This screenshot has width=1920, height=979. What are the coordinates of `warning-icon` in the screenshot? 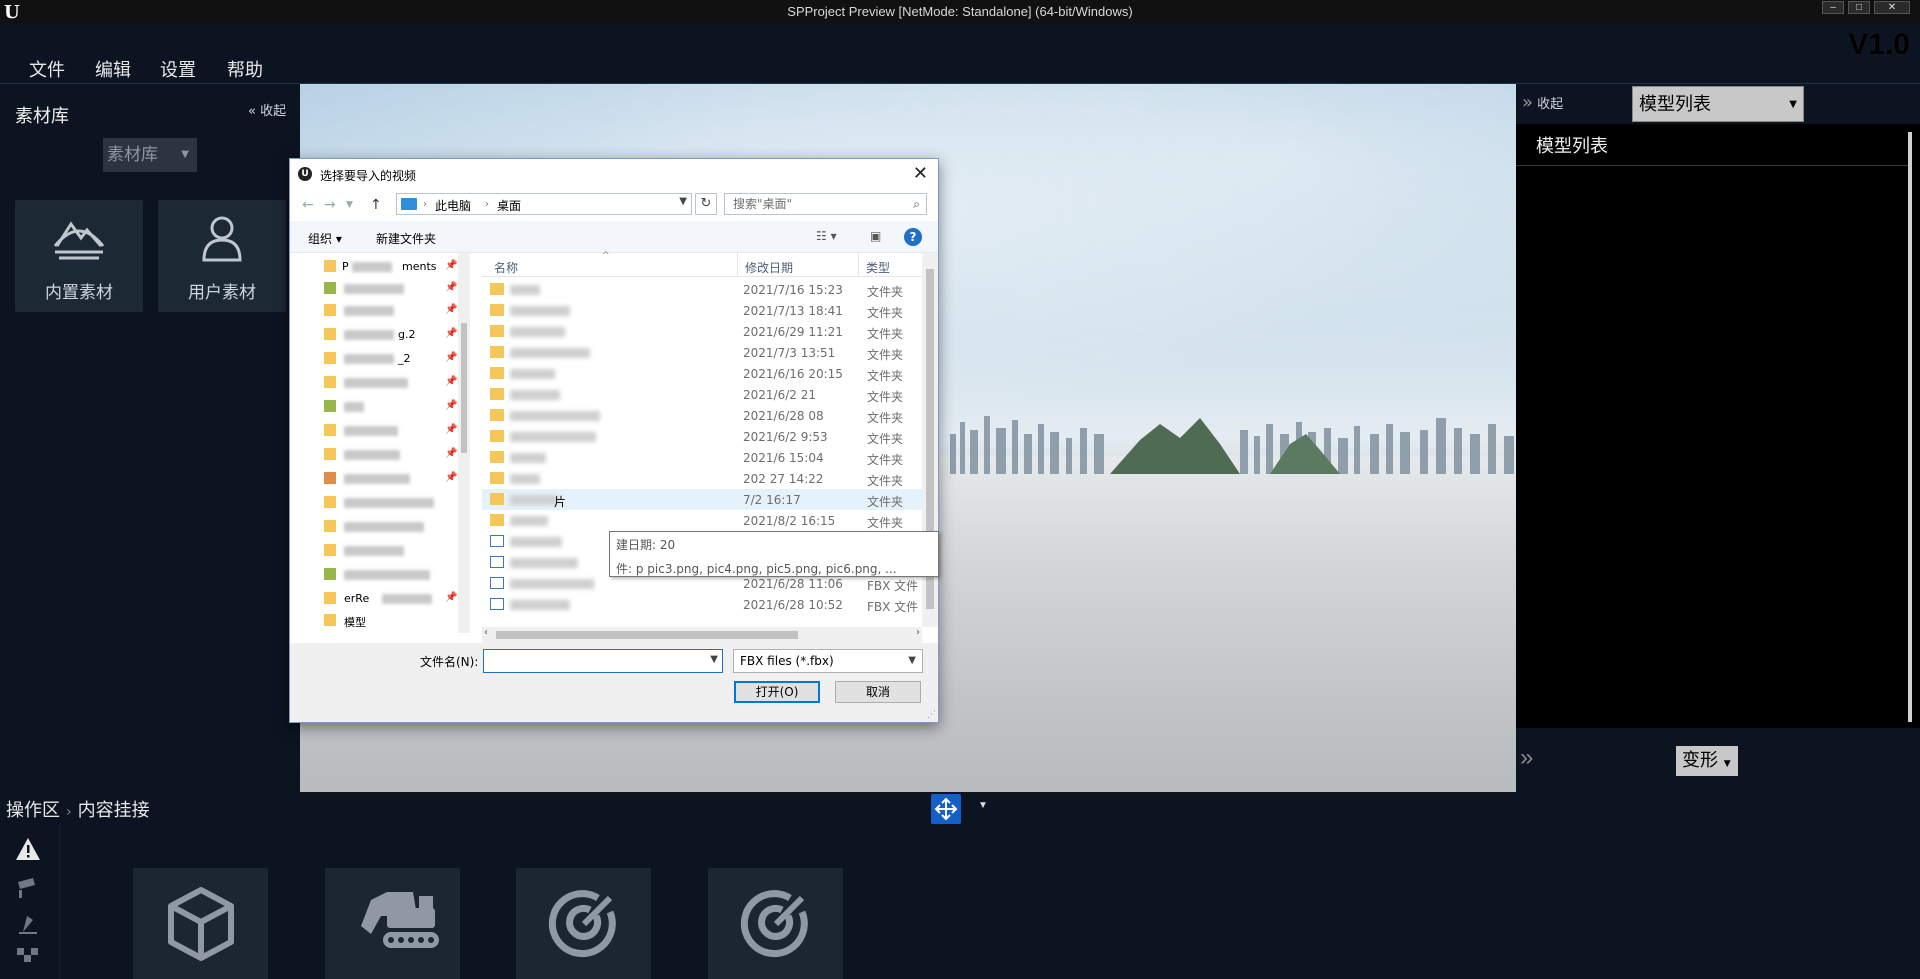 It's located at (28, 849).